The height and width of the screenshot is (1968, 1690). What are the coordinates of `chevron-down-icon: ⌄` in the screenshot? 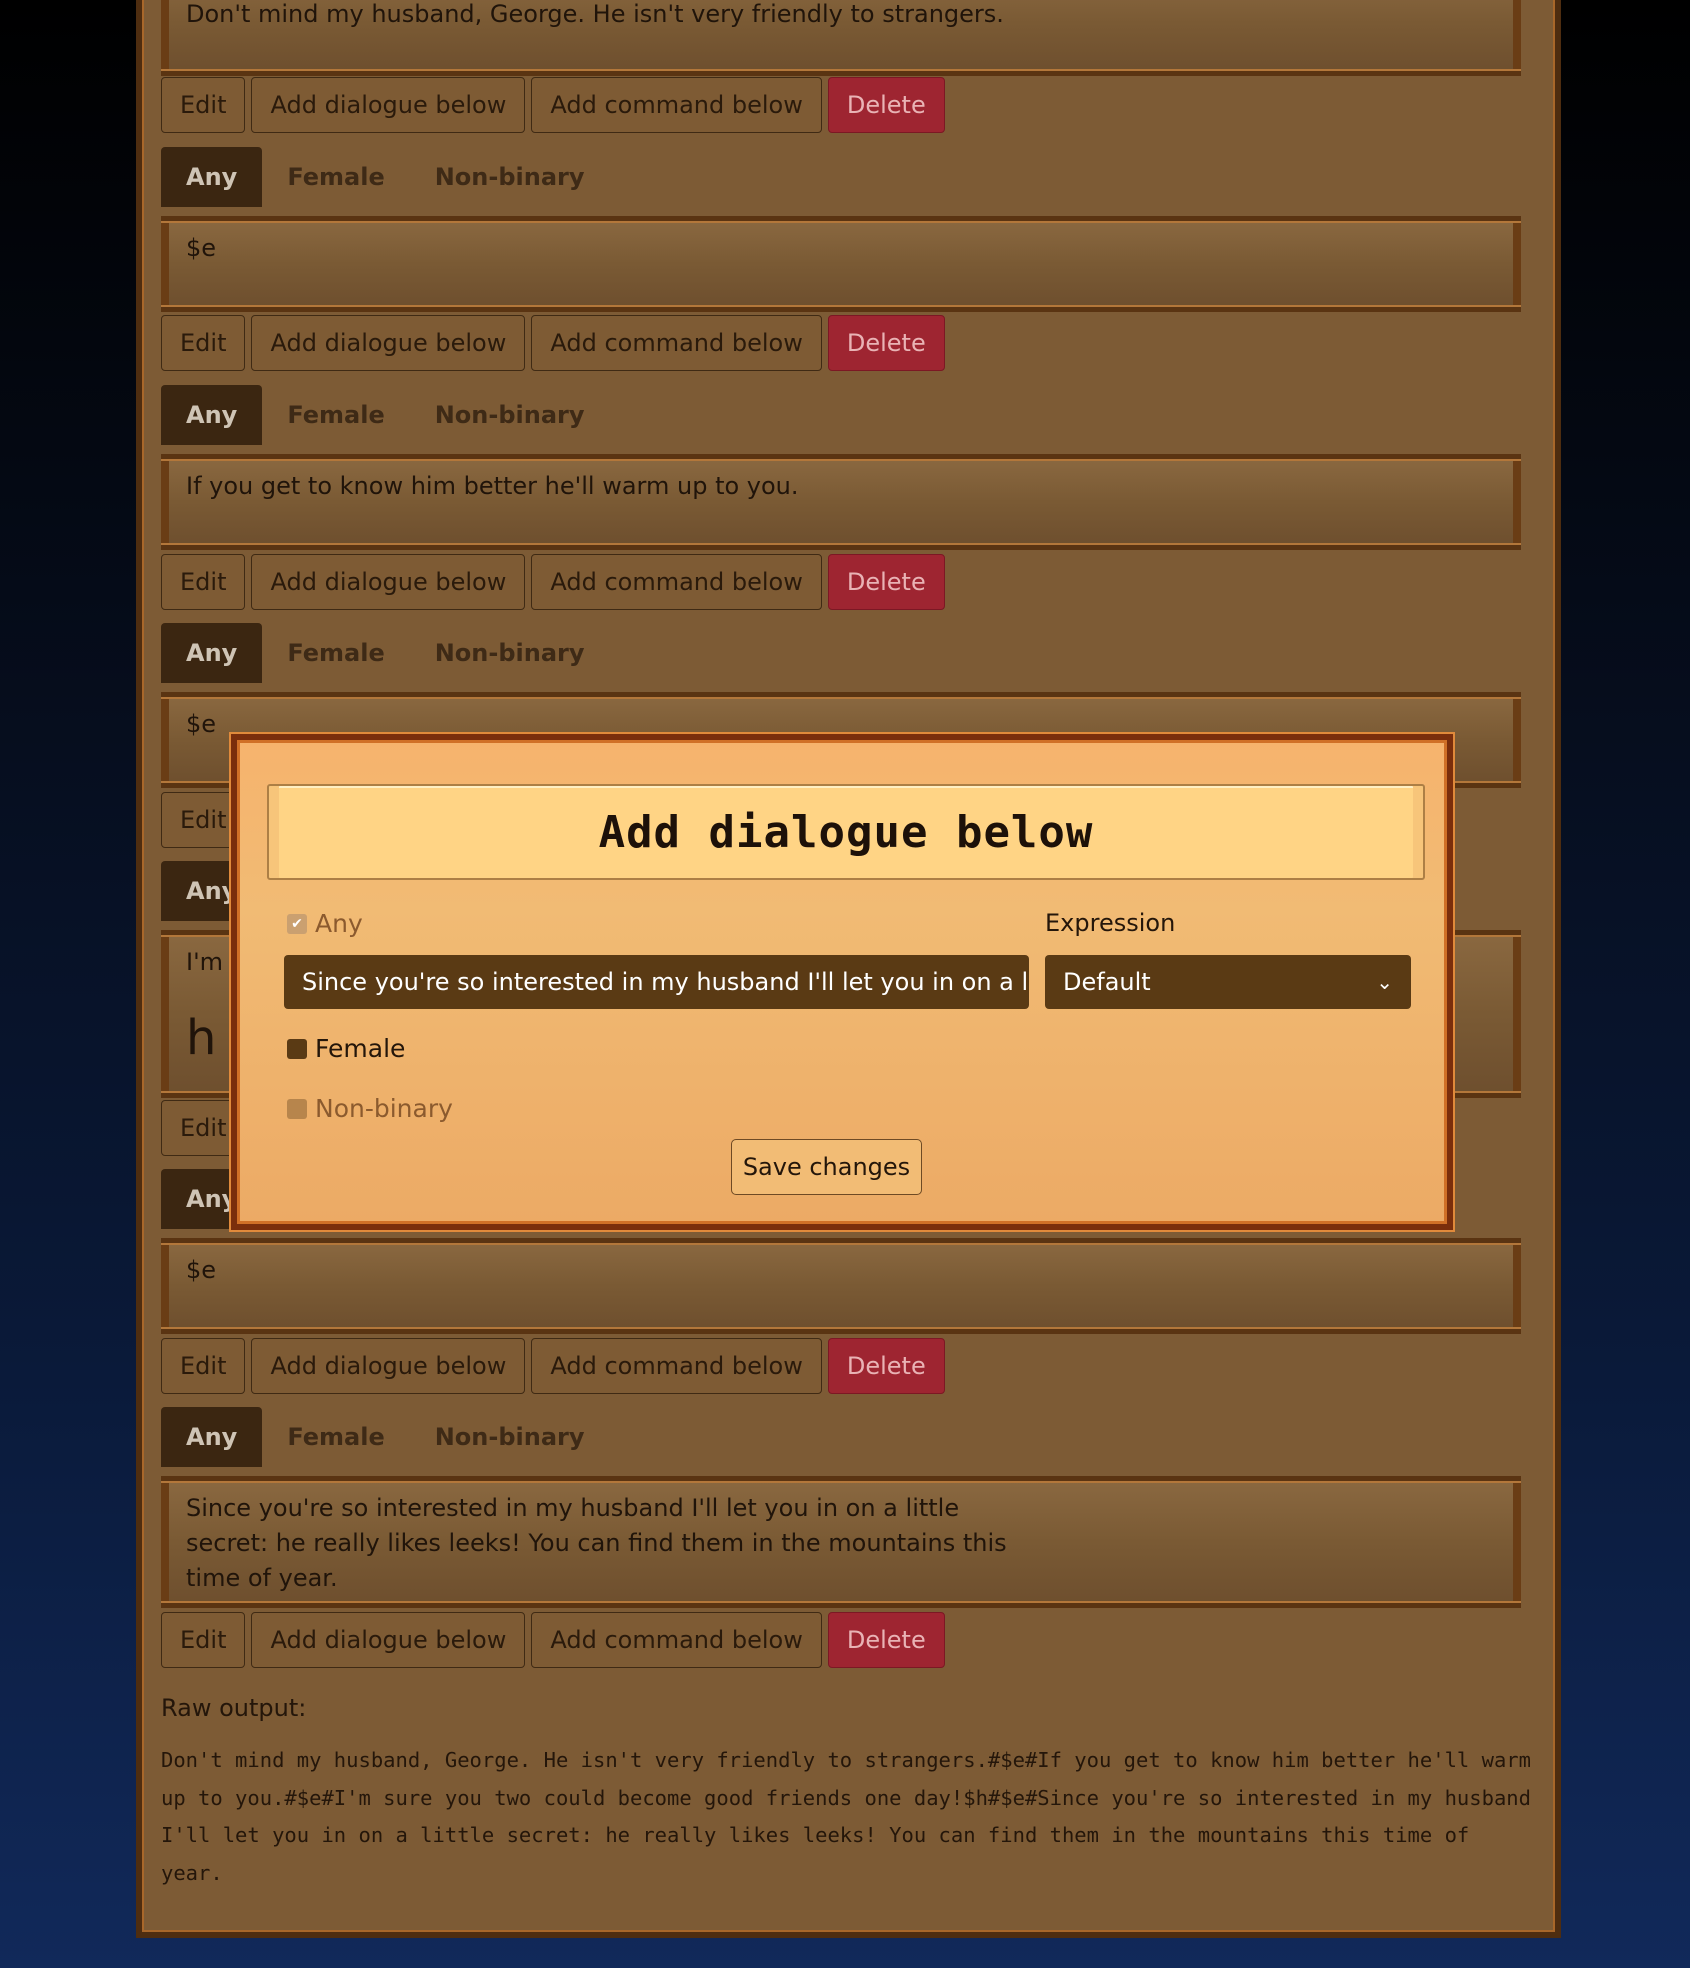 It's located at (1384, 982).